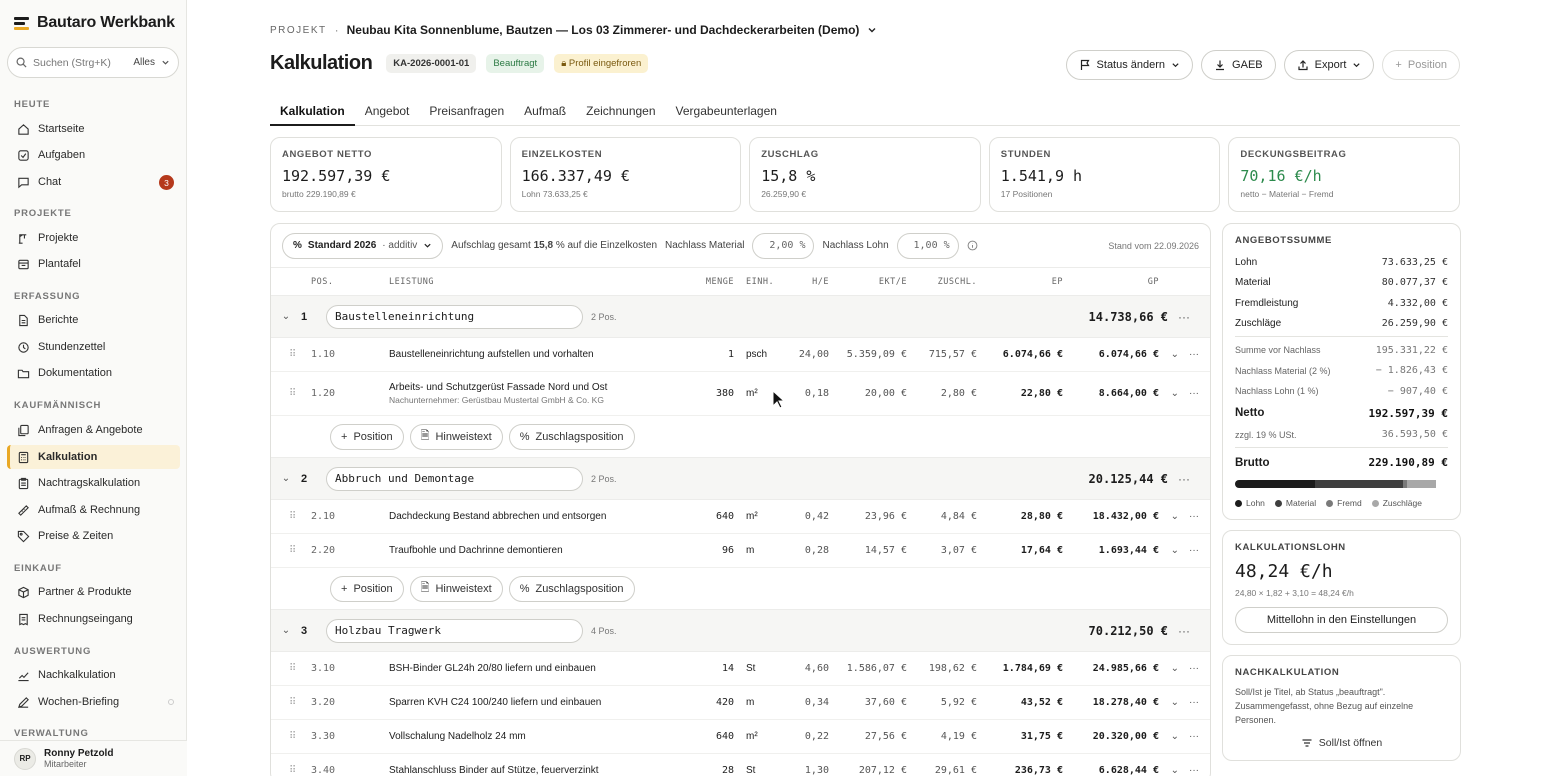  Describe the element at coordinates (701, 668) in the screenshot. I see `row-menge: 14` at that location.